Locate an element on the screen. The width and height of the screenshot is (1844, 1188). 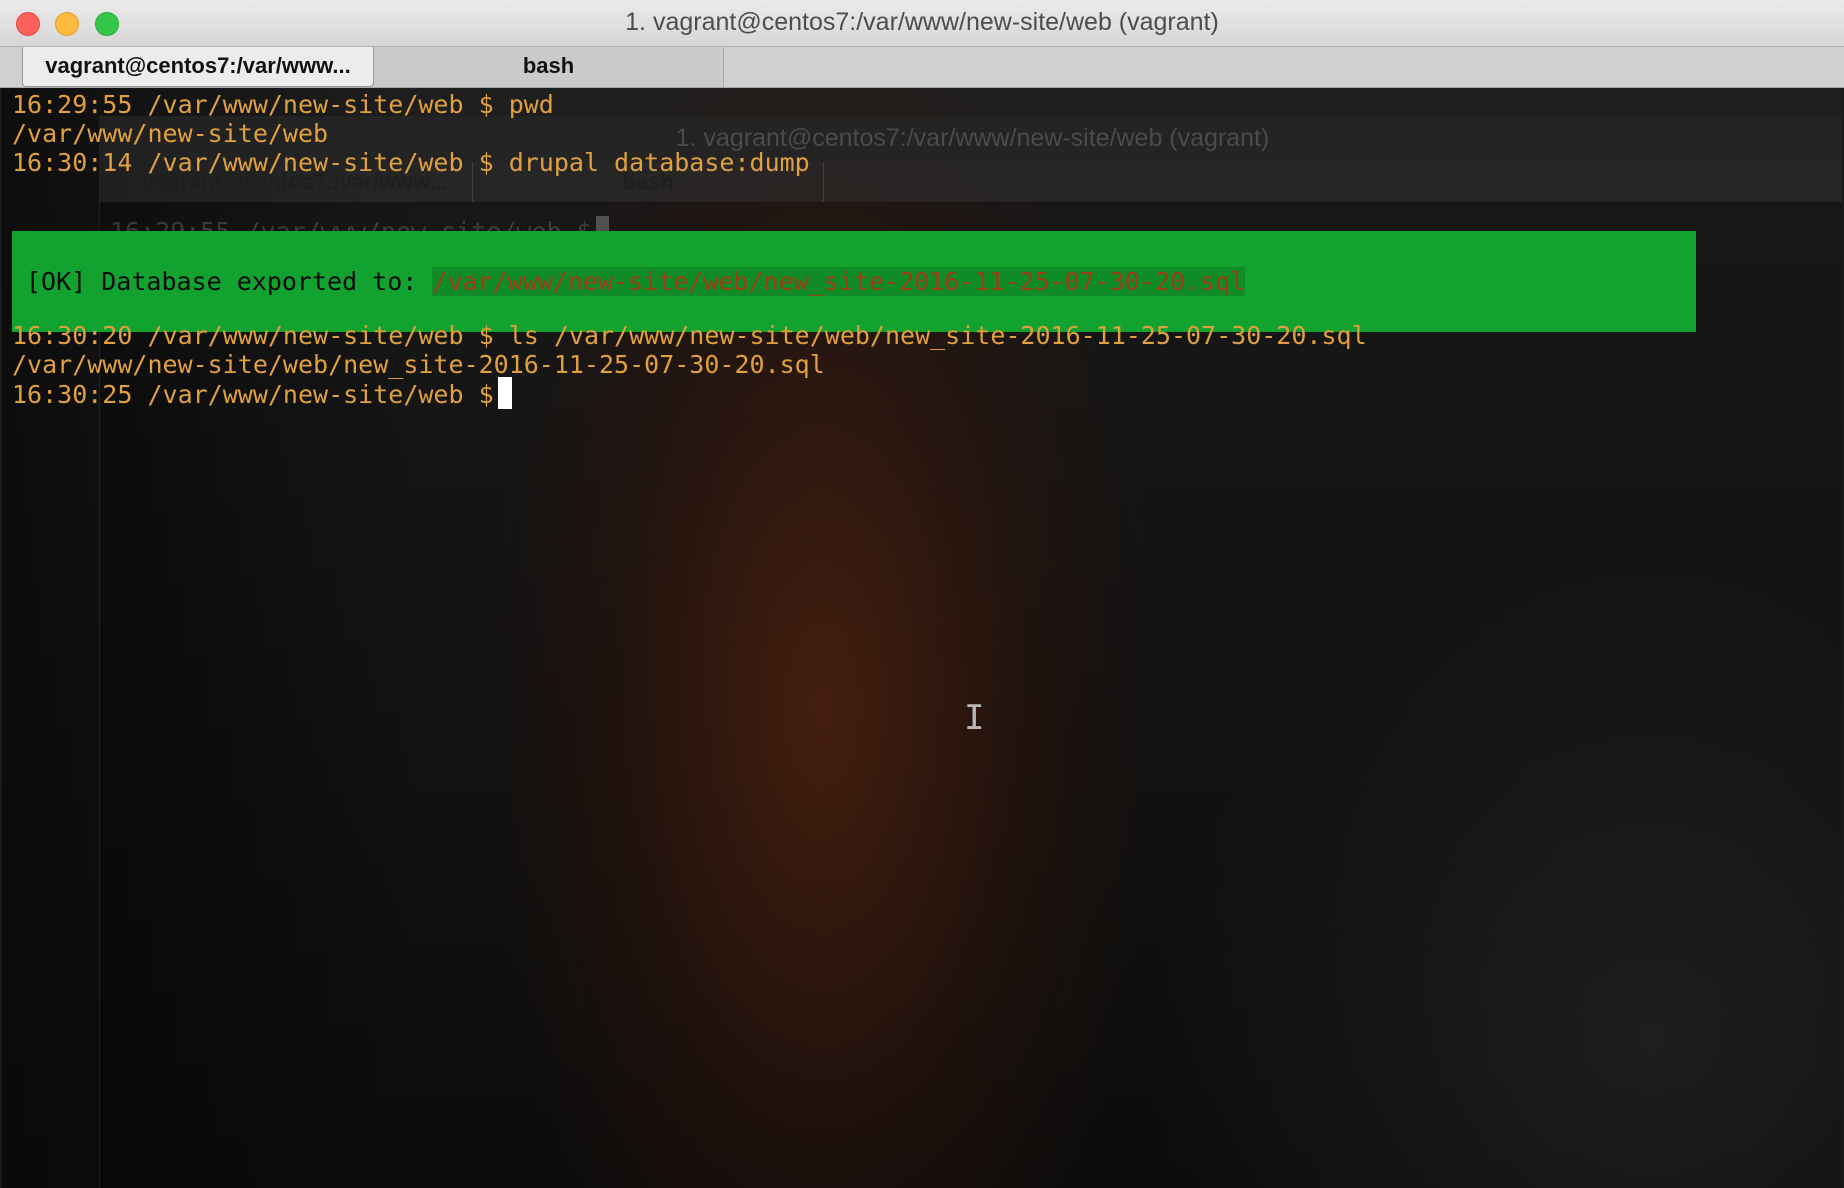
terminal-line-current-prompt: 16:30:25 /var/www/new-site/web $ is located at coordinates (262, 394).